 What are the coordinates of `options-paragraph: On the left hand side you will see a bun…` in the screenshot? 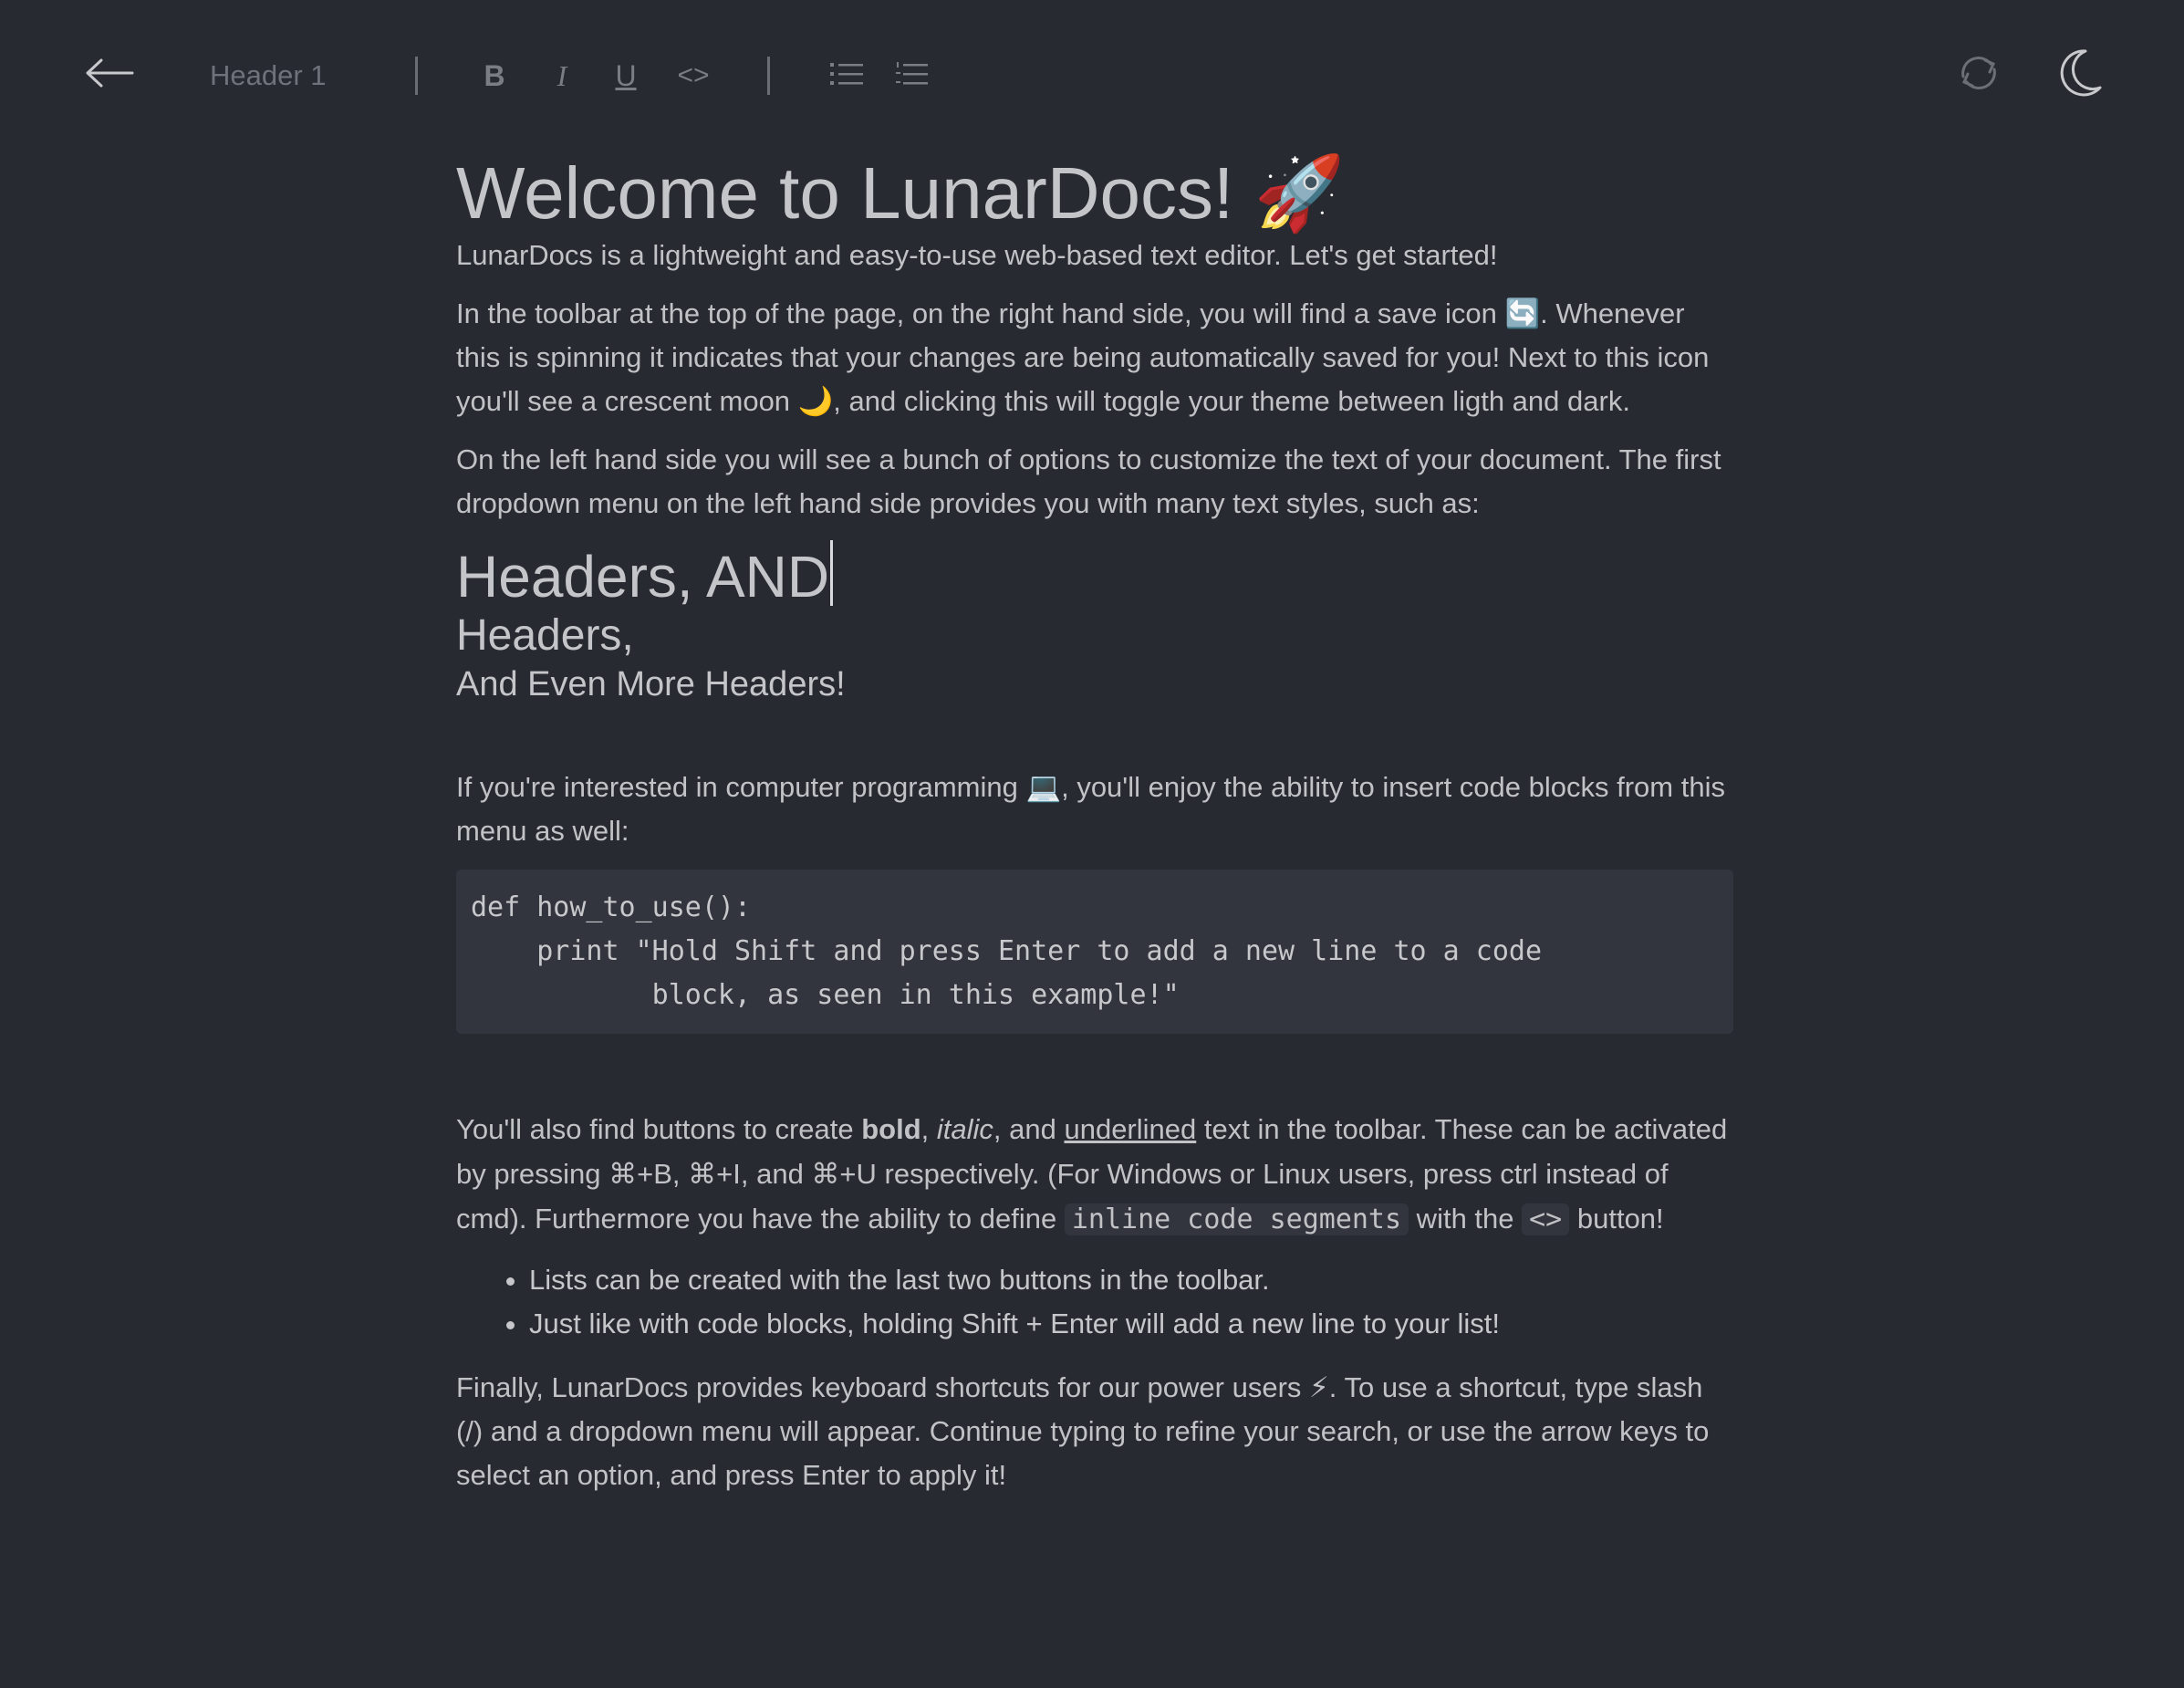 It's located at (1088, 481).